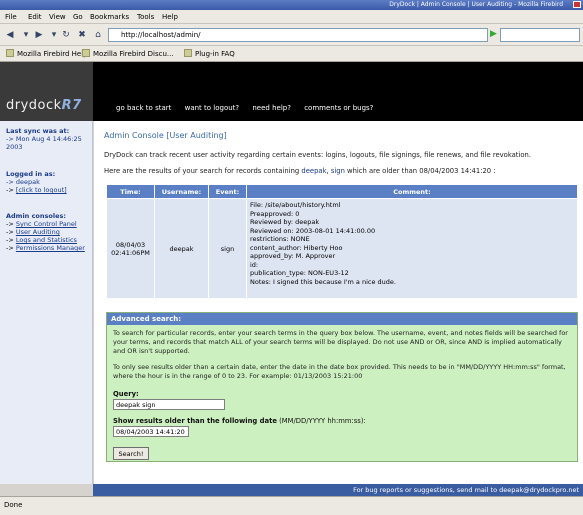 Image resolution: width=583 pixels, height=515 pixels. I want to click on go-icon: ▶, so click(495, 35).